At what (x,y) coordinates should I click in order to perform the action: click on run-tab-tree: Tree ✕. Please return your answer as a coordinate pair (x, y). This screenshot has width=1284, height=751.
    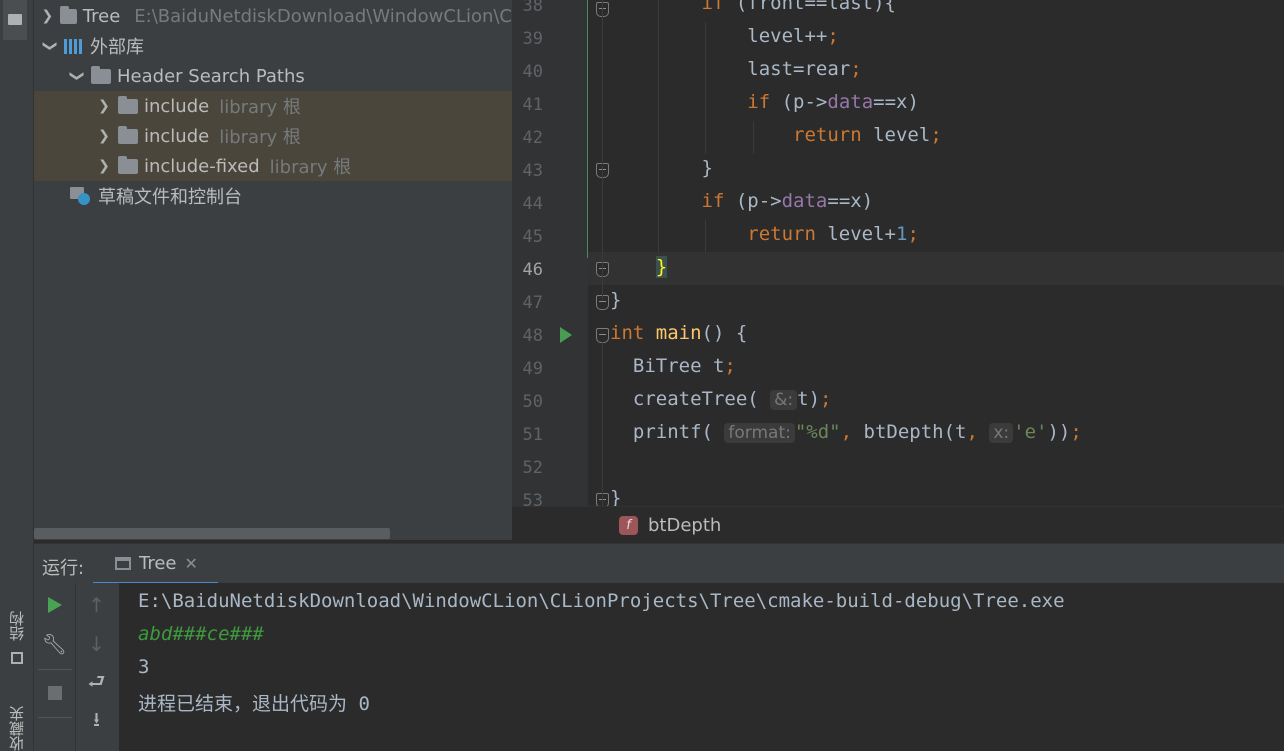
    Looking at the image, I should click on (155, 564).